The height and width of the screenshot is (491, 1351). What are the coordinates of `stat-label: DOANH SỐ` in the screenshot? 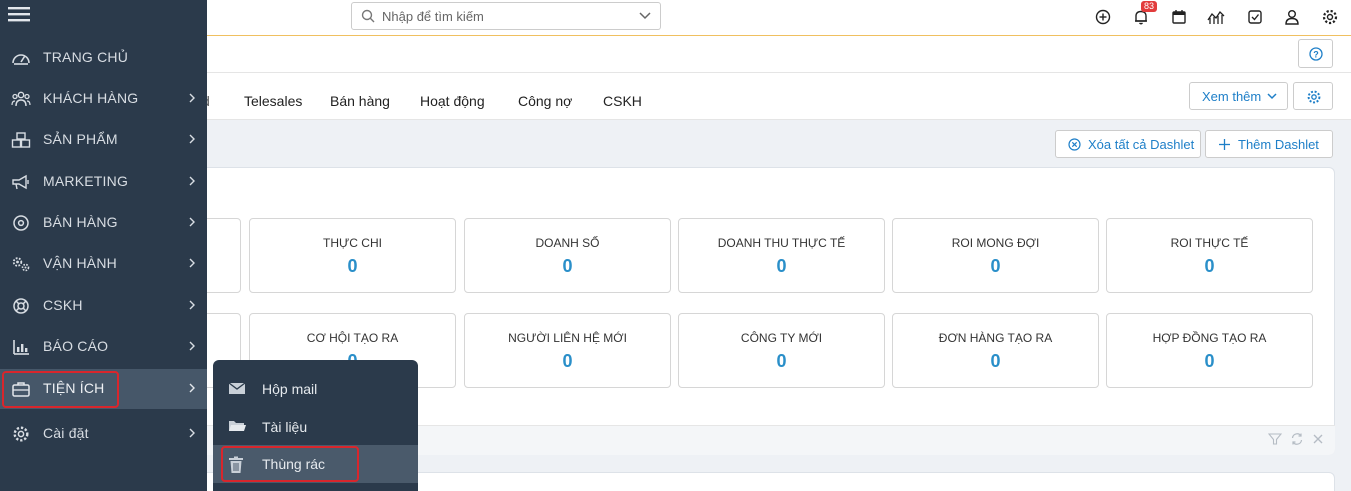 It's located at (567, 243).